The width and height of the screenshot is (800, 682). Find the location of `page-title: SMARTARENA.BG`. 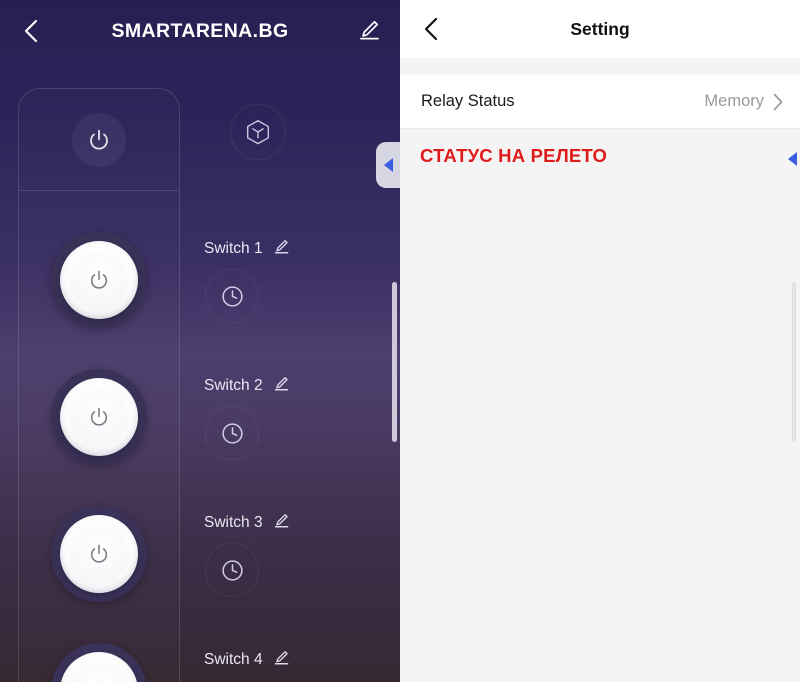

page-title: SMARTARENA.BG is located at coordinates (200, 30).